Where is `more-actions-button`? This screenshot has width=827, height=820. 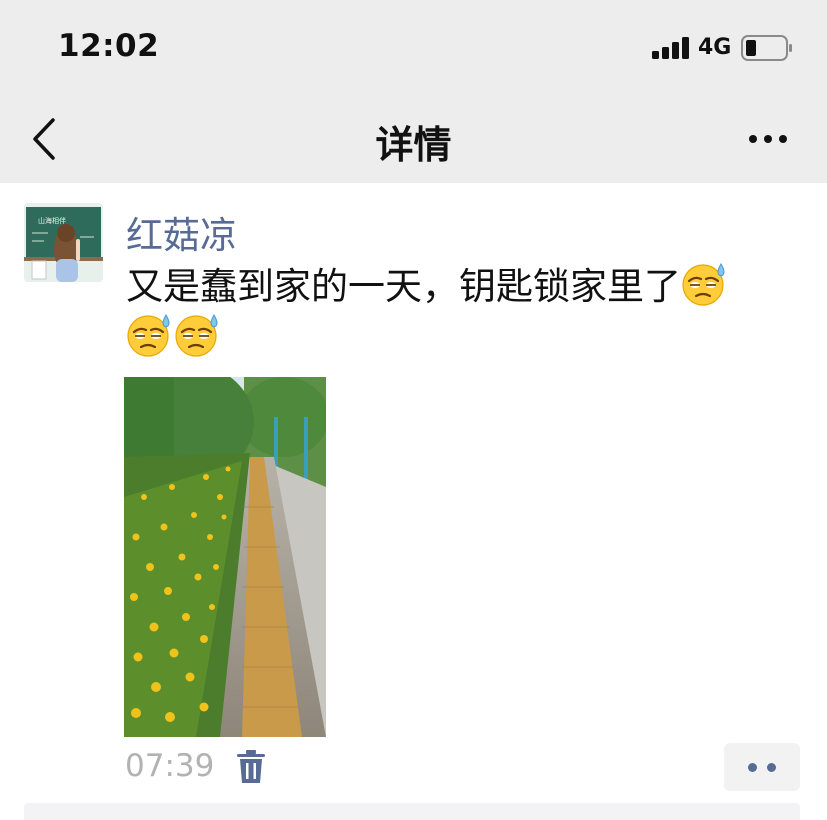 more-actions-button is located at coordinates (762, 767).